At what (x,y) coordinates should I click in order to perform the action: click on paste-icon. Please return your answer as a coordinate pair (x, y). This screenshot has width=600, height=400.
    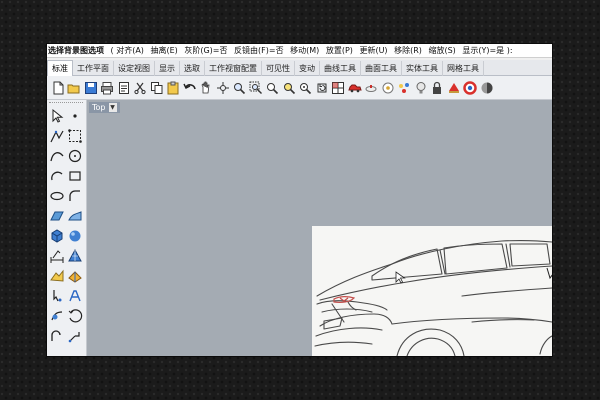
    Looking at the image, I should click on (173, 87).